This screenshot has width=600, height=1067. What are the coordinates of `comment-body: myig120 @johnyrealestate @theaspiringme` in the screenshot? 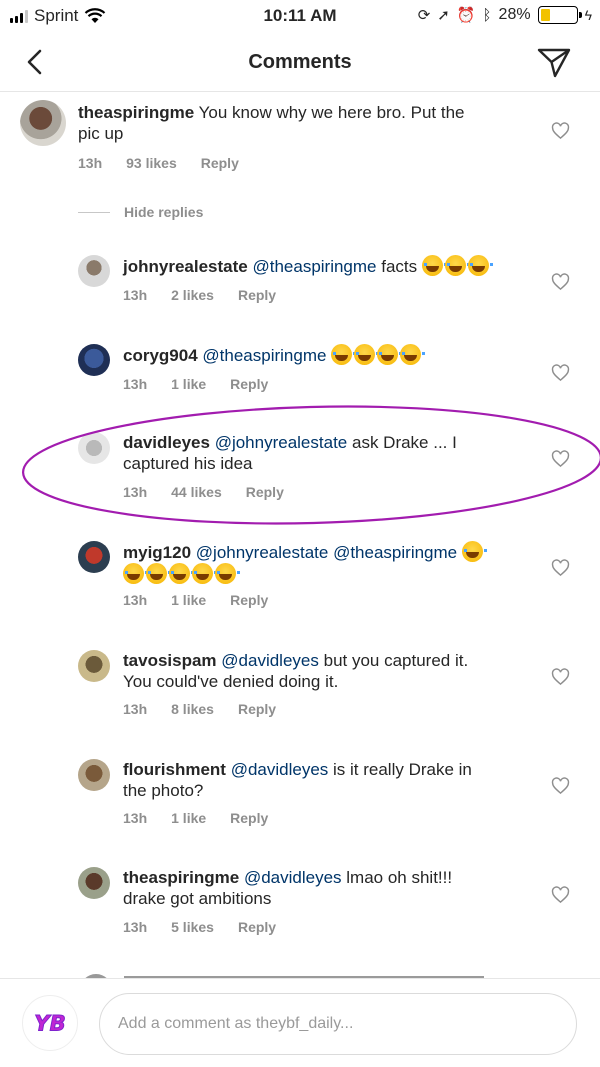 It's located at (333, 563).